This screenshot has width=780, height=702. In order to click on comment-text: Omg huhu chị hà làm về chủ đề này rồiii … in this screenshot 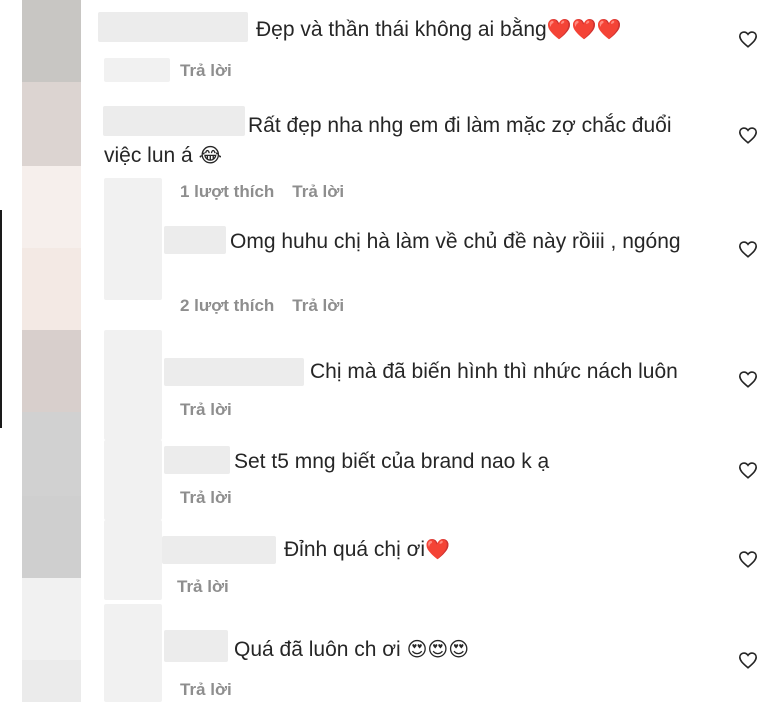, I will do `click(455, 241)`.